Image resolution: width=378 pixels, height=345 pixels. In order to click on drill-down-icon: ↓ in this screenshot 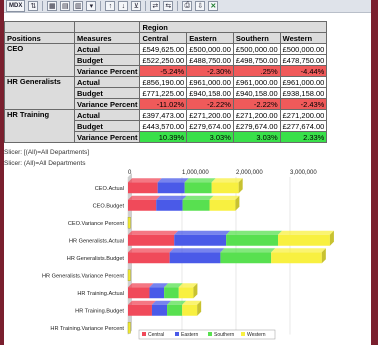, I will do `click(123, 6)`.